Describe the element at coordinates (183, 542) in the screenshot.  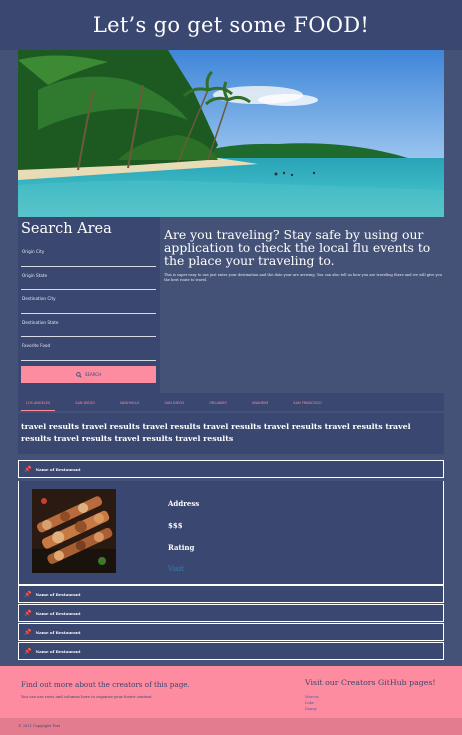
I see `restaurant-details: Address $$$ Rating Visit` at that location.